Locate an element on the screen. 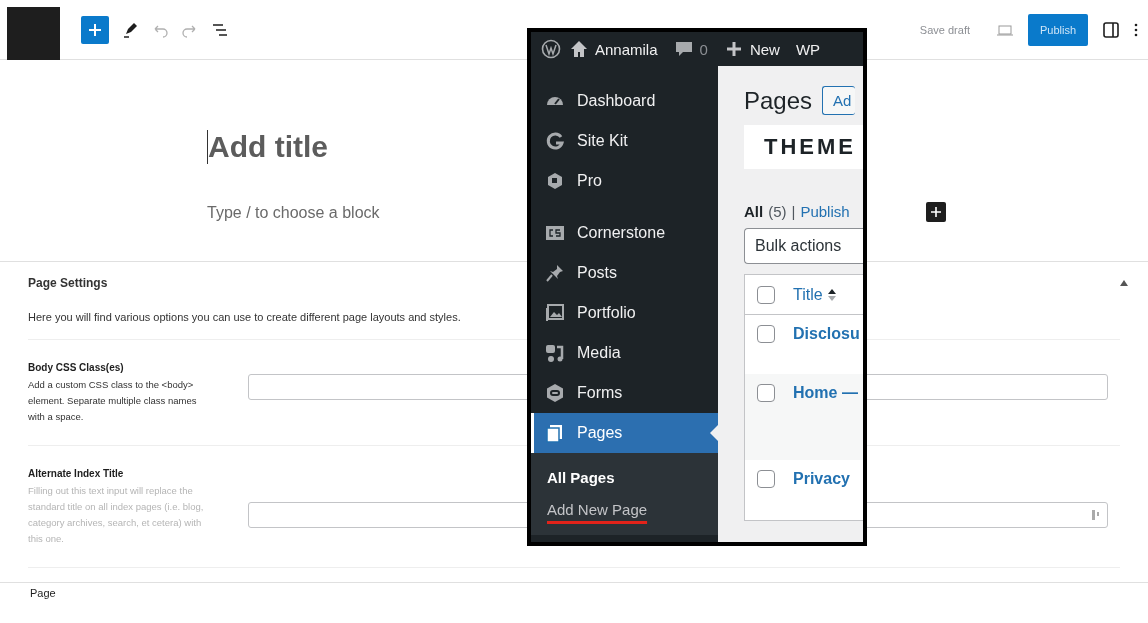  menu-item: Forms is located at coordinates (624, 393).